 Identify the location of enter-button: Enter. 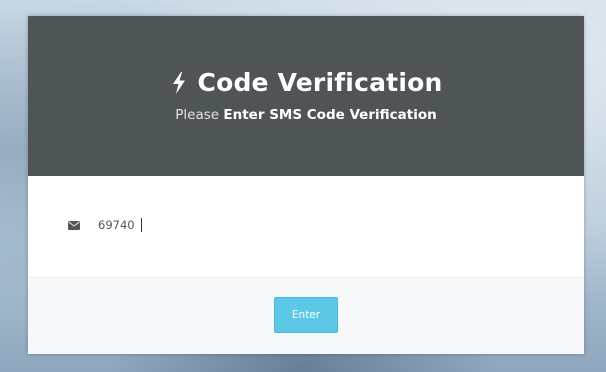
(306, 314).